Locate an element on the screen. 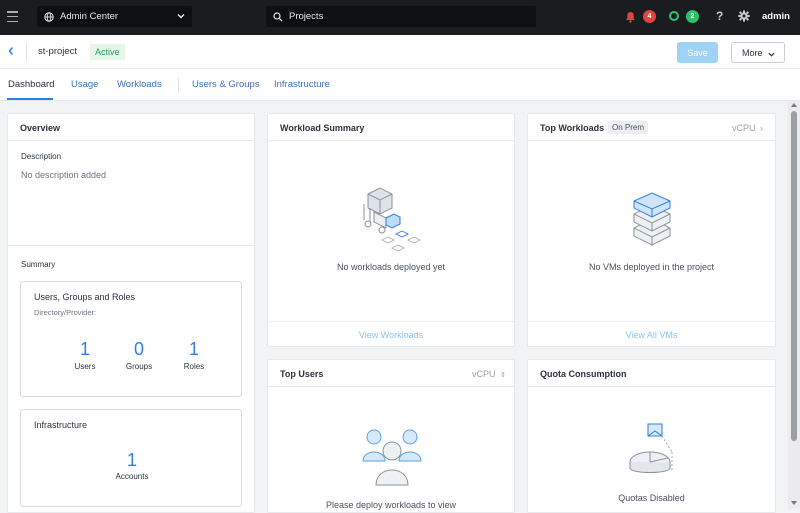 This screenshot has width=800, height=513. status-badge: Active is located at coordinates (107, 52).